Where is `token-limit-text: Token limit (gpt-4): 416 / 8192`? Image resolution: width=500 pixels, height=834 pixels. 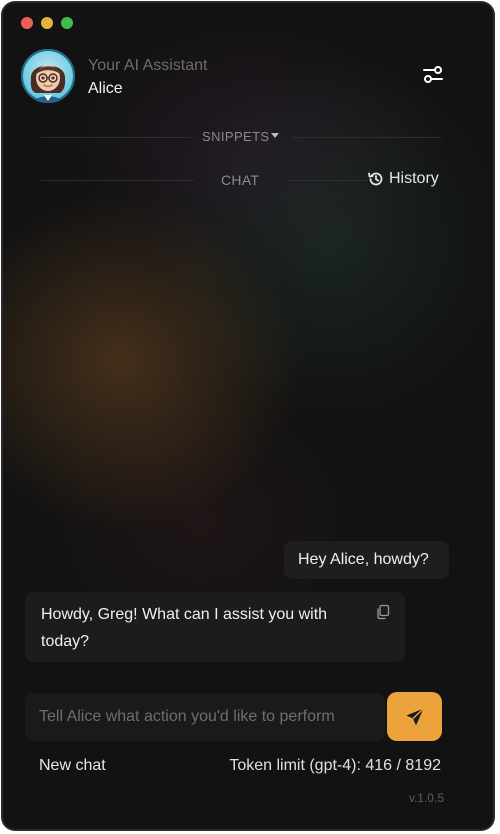
token-limit-text: Token limit (gpt-4): 416 / 8192 is located at coordinates (335, 765).